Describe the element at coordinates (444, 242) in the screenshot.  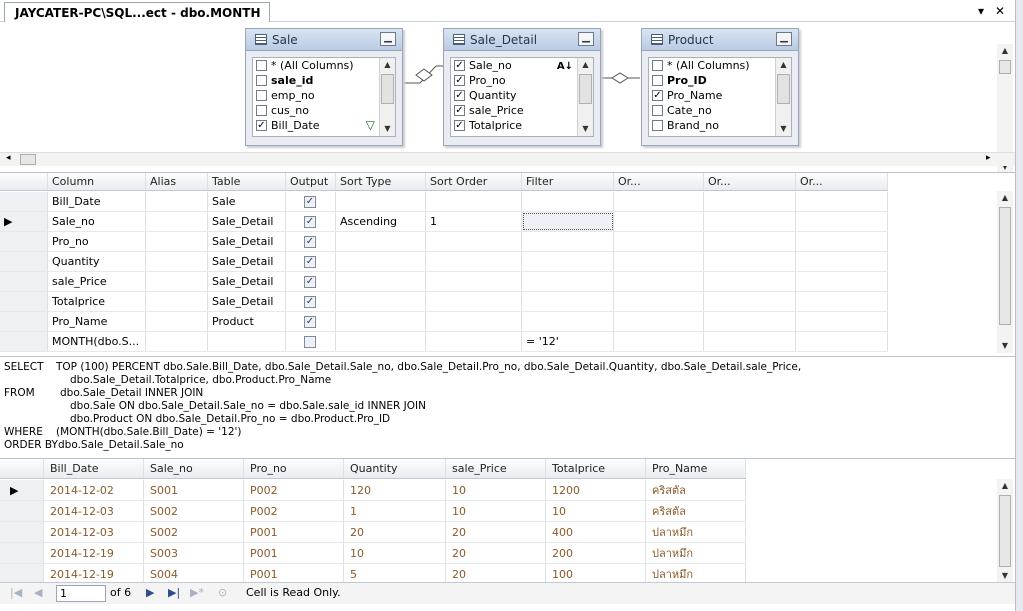
I see `criteria-row: Pro_no Sale_Detail ✓` at that location.